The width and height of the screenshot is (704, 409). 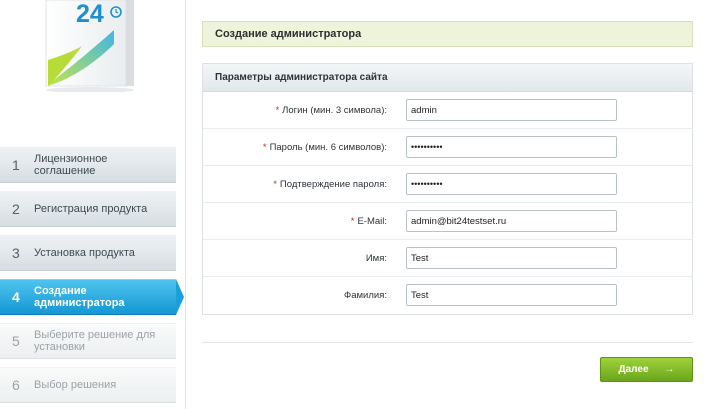 I want to click on bitrix24-logo: 24, so click(x=88, y=46).